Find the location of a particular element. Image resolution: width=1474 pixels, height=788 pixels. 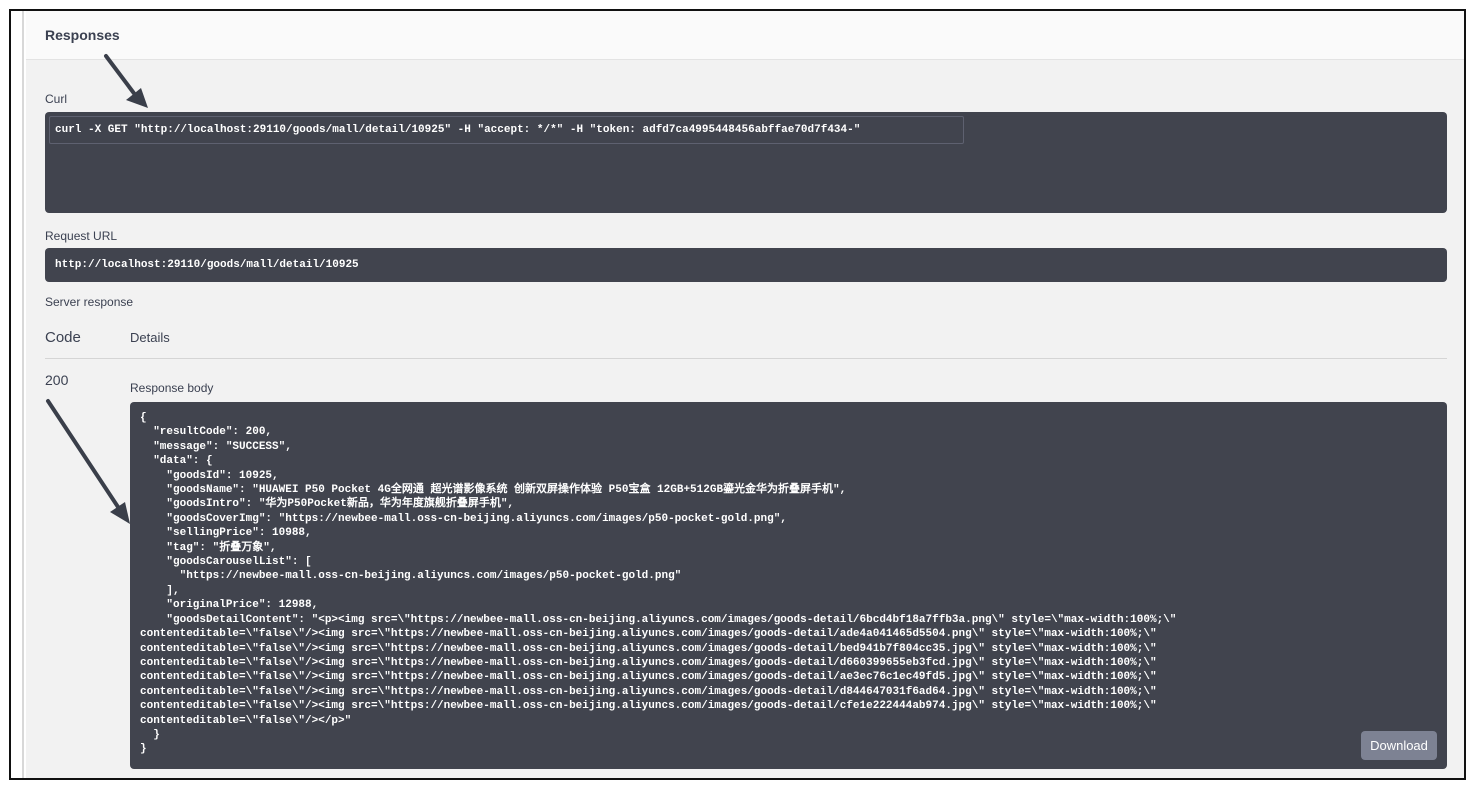

server-response-label: Server response is located at coordinates (89, 302).